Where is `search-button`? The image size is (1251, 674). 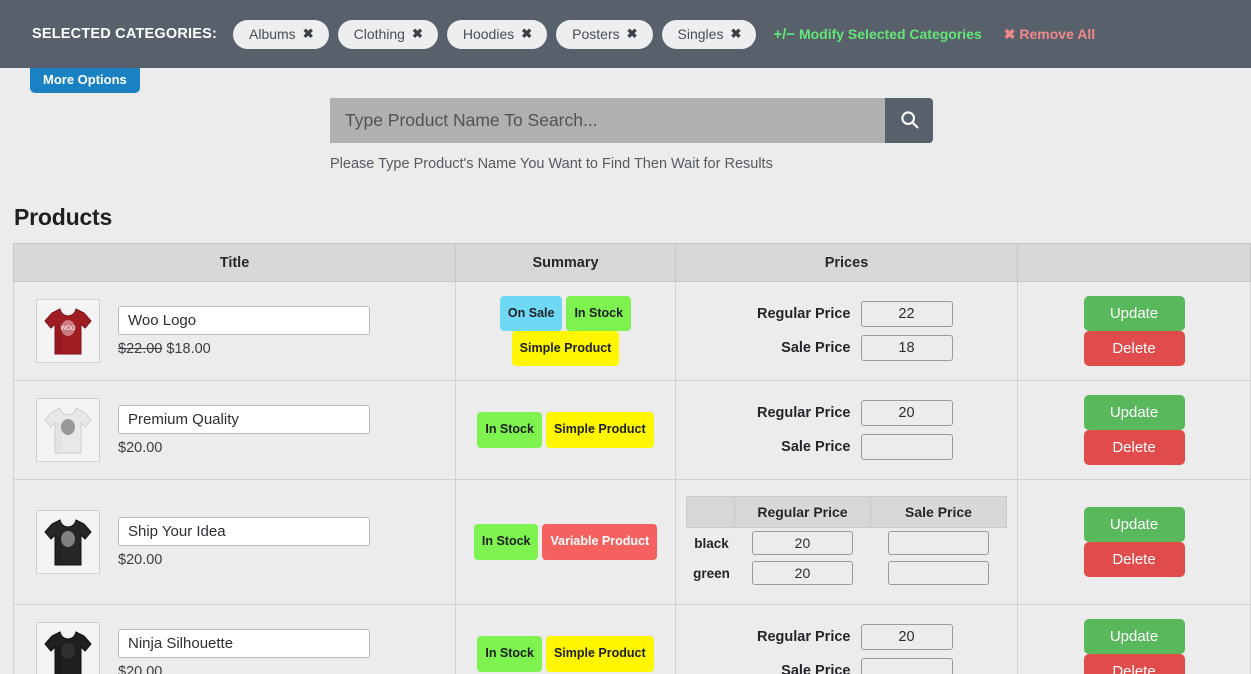 search-button is located at coordinates (909, 120).